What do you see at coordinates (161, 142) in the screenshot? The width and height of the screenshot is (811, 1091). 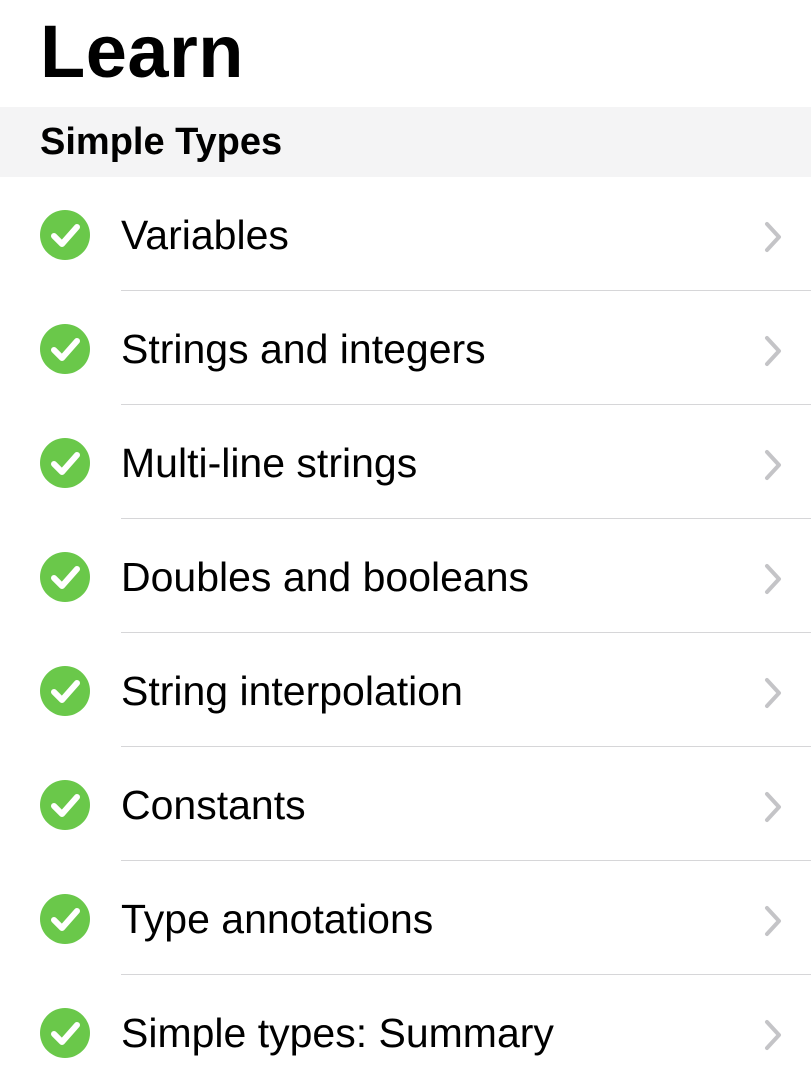 I see `section-title: Simple Types` at bounding box center [161, 142].